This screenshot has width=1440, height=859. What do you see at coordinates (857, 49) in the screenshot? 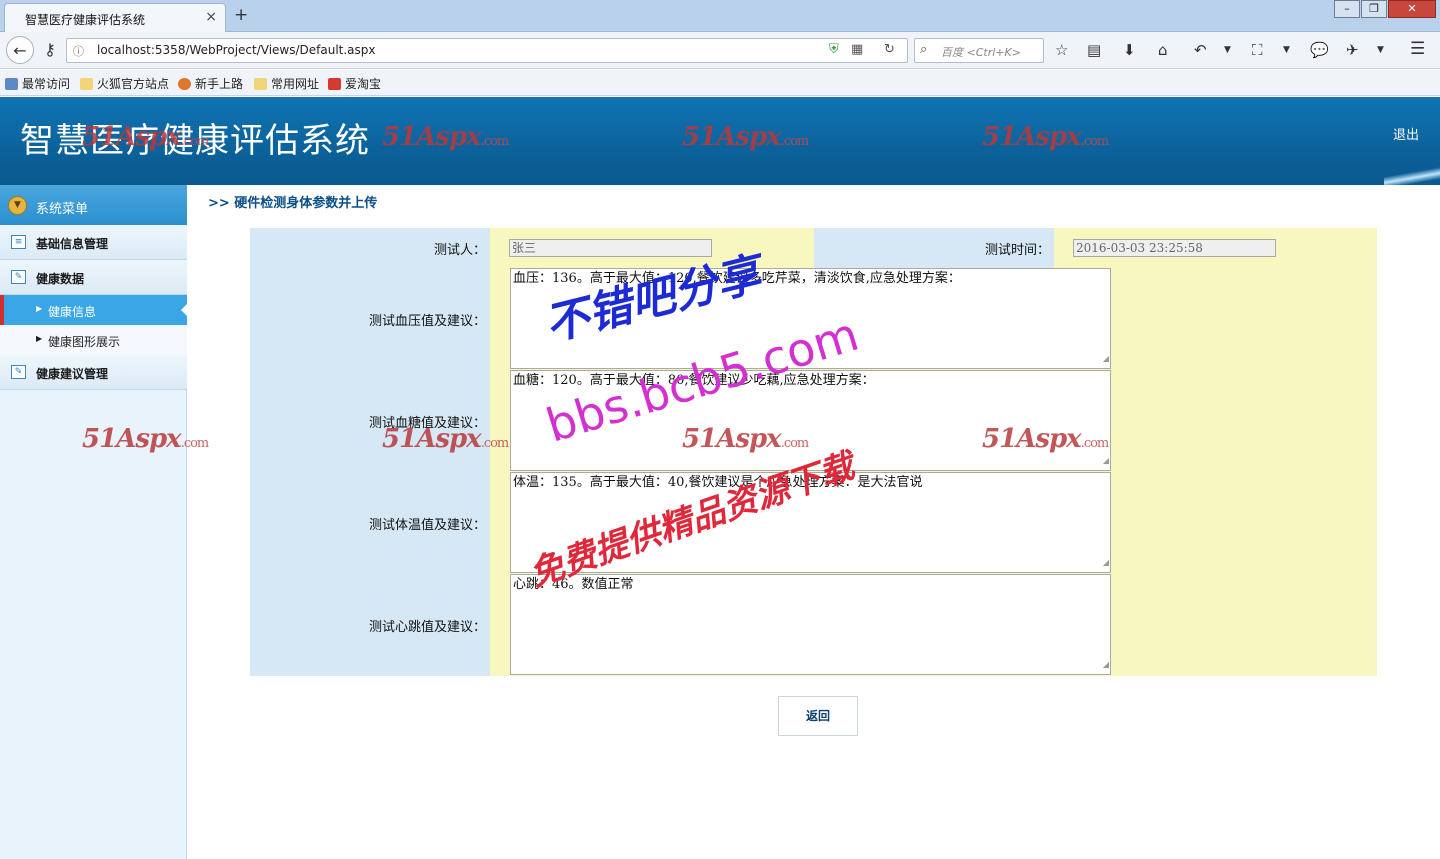
I see `qr-code-icon: ▦` at bounding box center [857, 49].